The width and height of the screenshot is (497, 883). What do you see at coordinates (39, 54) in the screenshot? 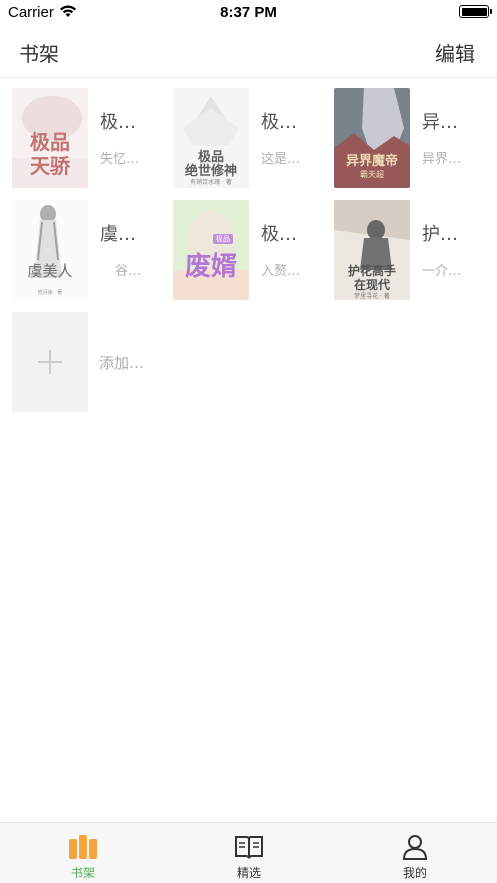
I see `page-title: 书架` at bounding box center [39, 54].